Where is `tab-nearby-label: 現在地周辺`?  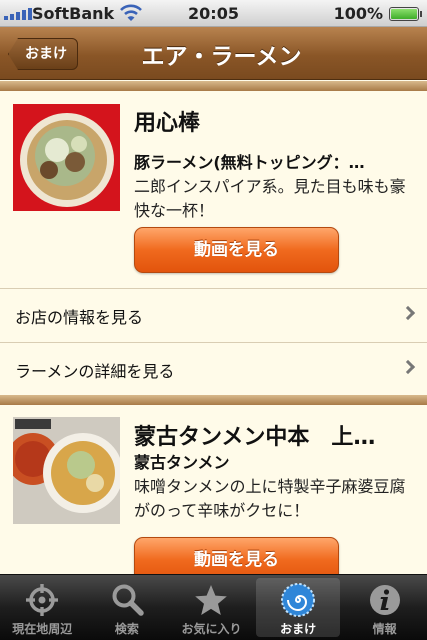 tab-nearby-label: 現在地周辺 is located at coordinates (42, 629).